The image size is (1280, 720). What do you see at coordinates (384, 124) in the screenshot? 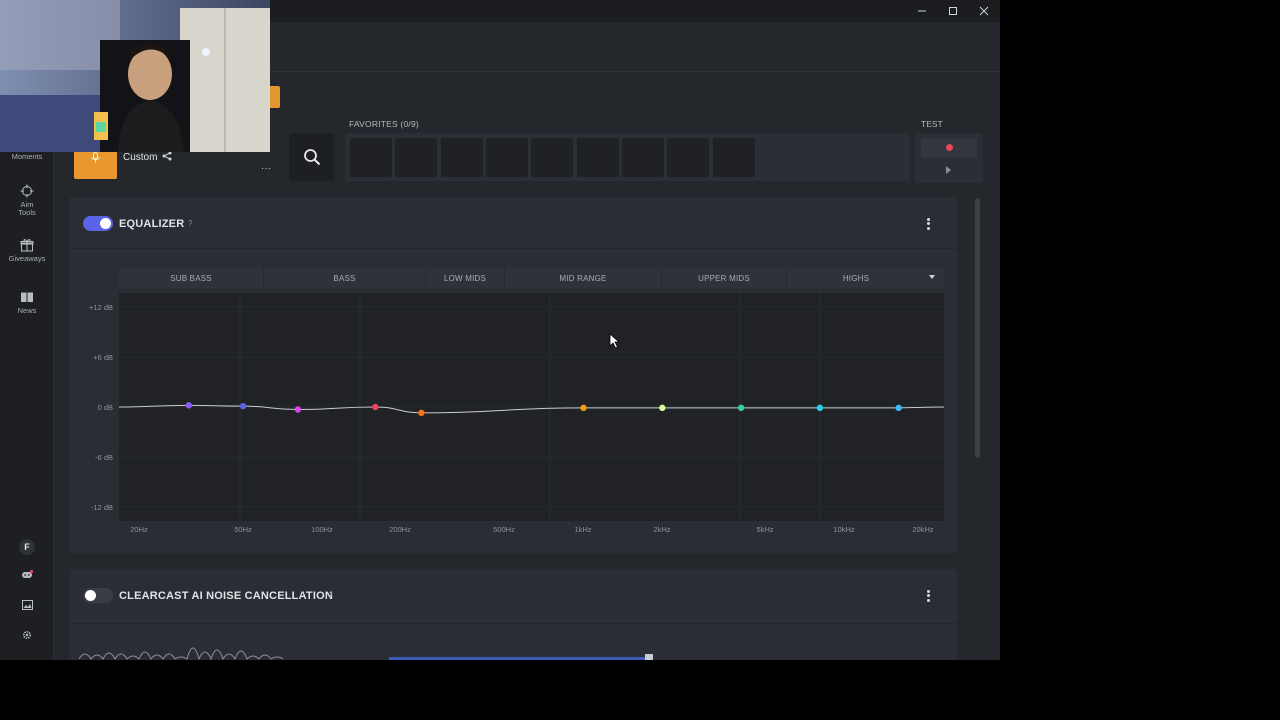
I see `favorites-label: FAVORITES (0/9)` at bounding box center [384, 124].